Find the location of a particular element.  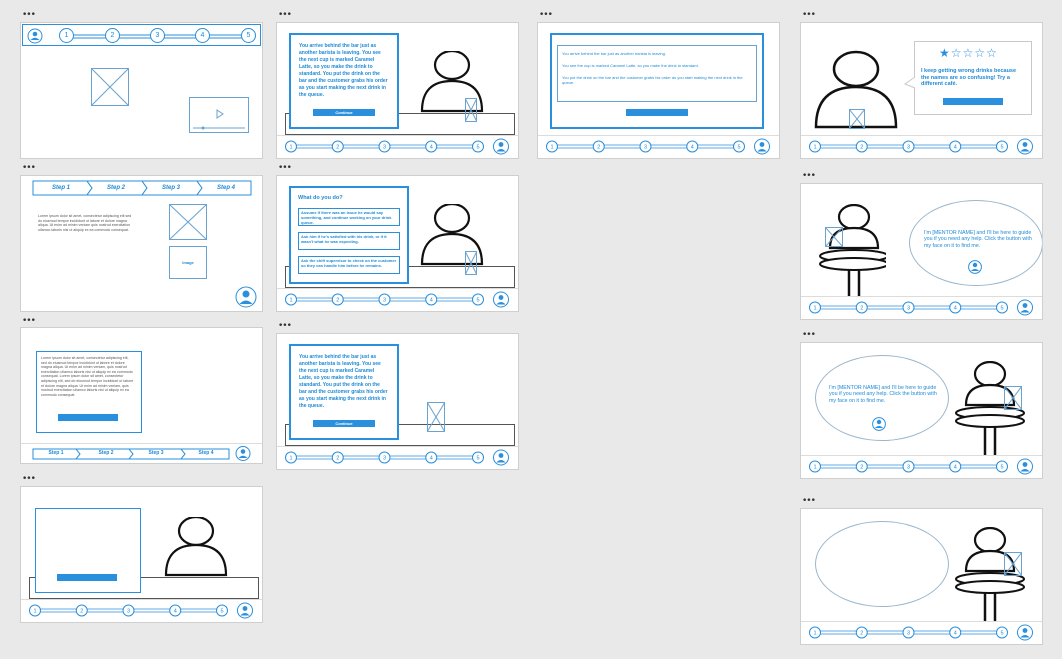

progress-step-1: 1 is located at coordinates (66, 35).